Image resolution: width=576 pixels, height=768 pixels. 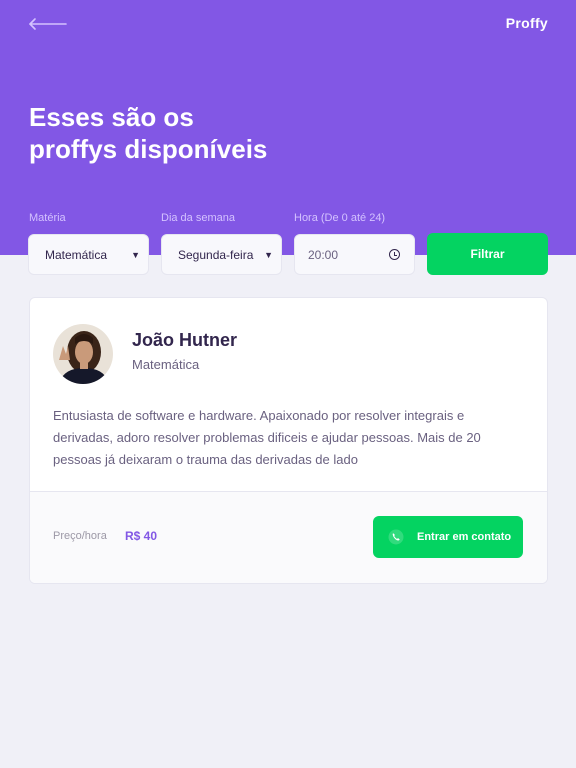 What do you see at coordinates (354, 254) in the screenshot?
I see `time-input: 20:00` at bounding box center [354, 254].